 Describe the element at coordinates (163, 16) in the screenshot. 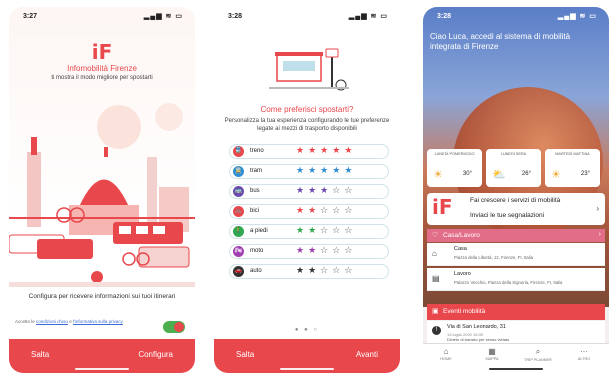

I see `signal-wifi-battery-icon: ▂▄▆ ≋ ▭` at that location.